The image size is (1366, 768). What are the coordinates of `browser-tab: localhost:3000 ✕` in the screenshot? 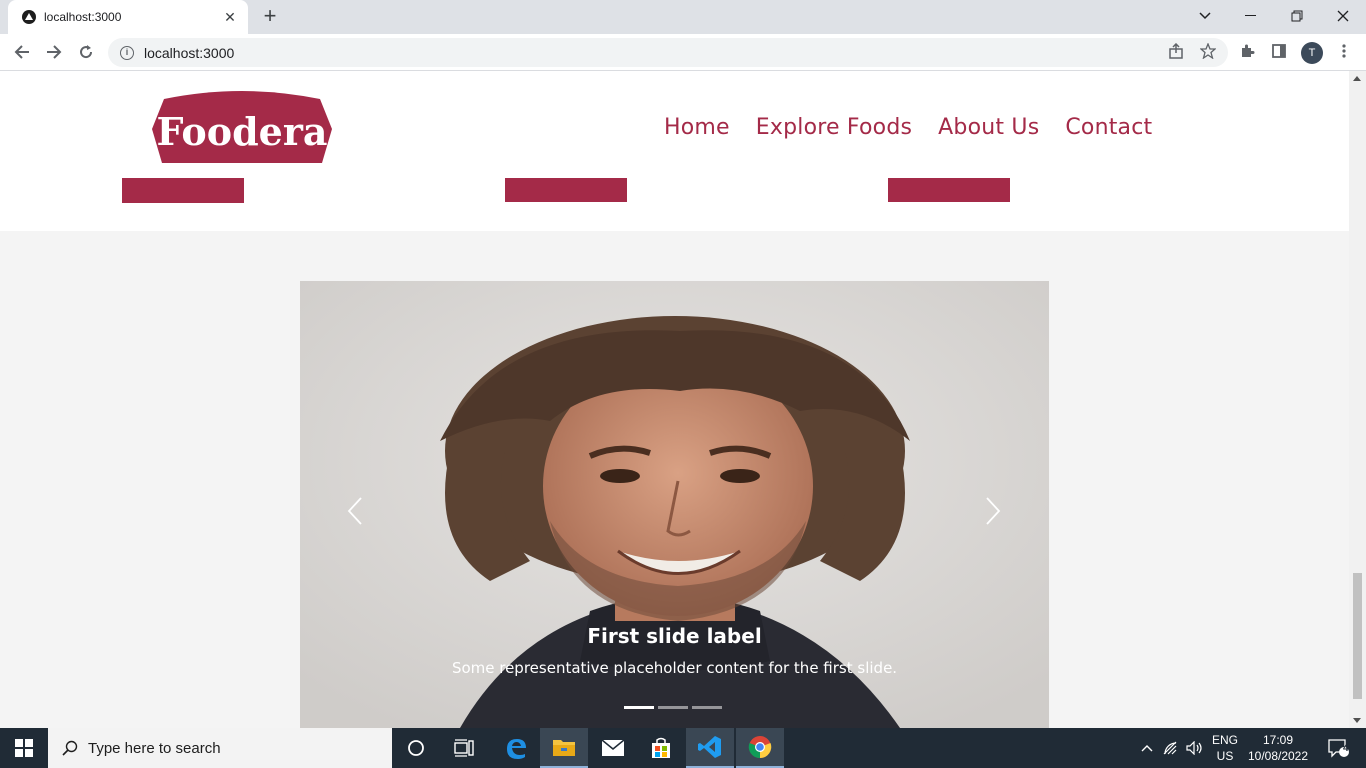 It's located at (128, 17).